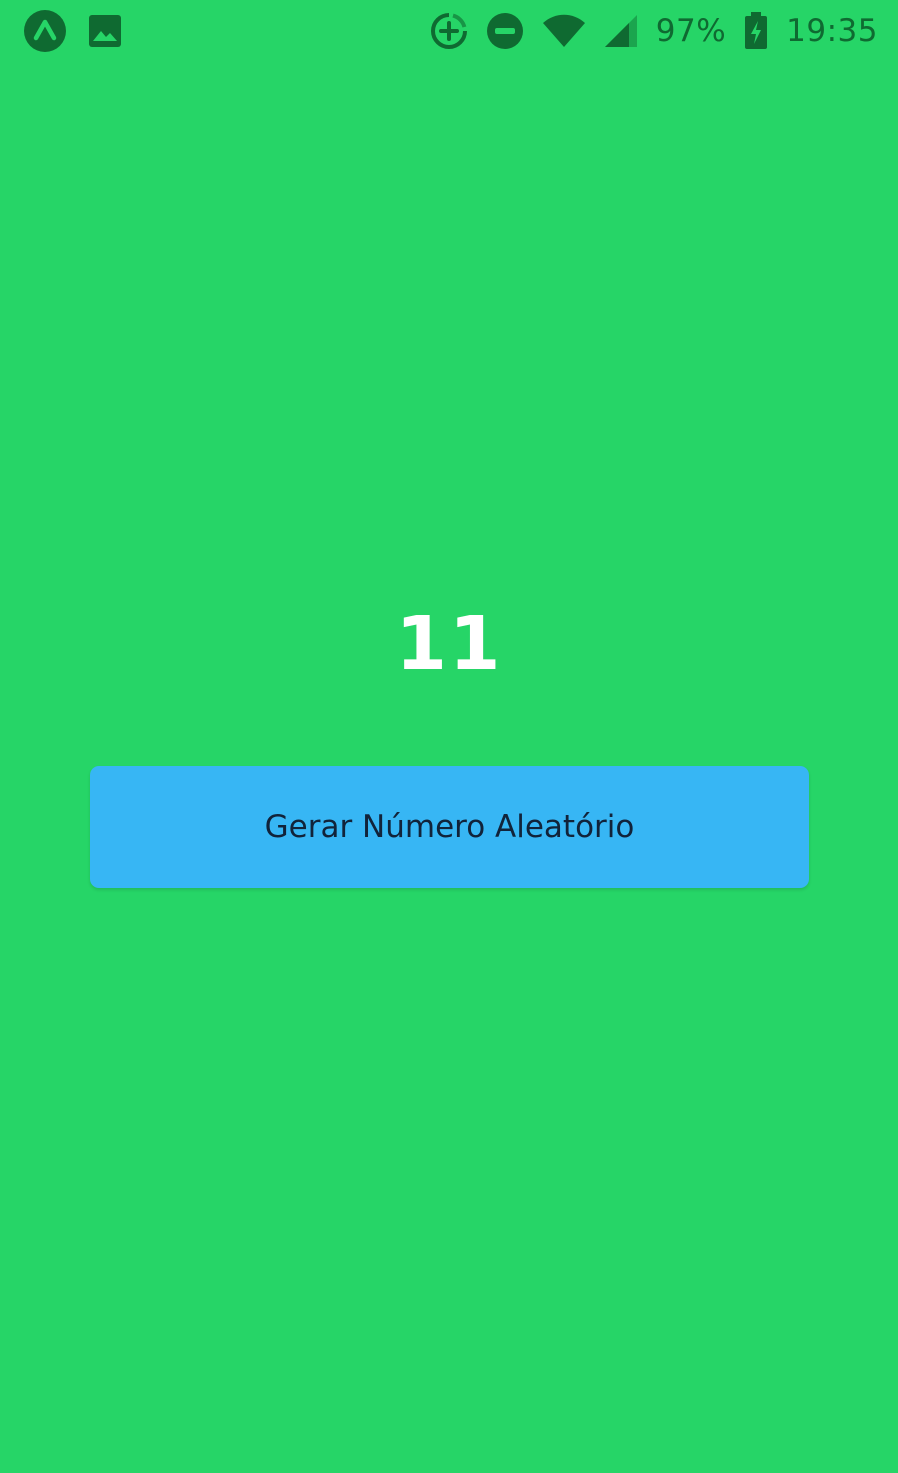  I want to click on generate-random-number-button: Gerar Número Aleatório, so click(449, 827).